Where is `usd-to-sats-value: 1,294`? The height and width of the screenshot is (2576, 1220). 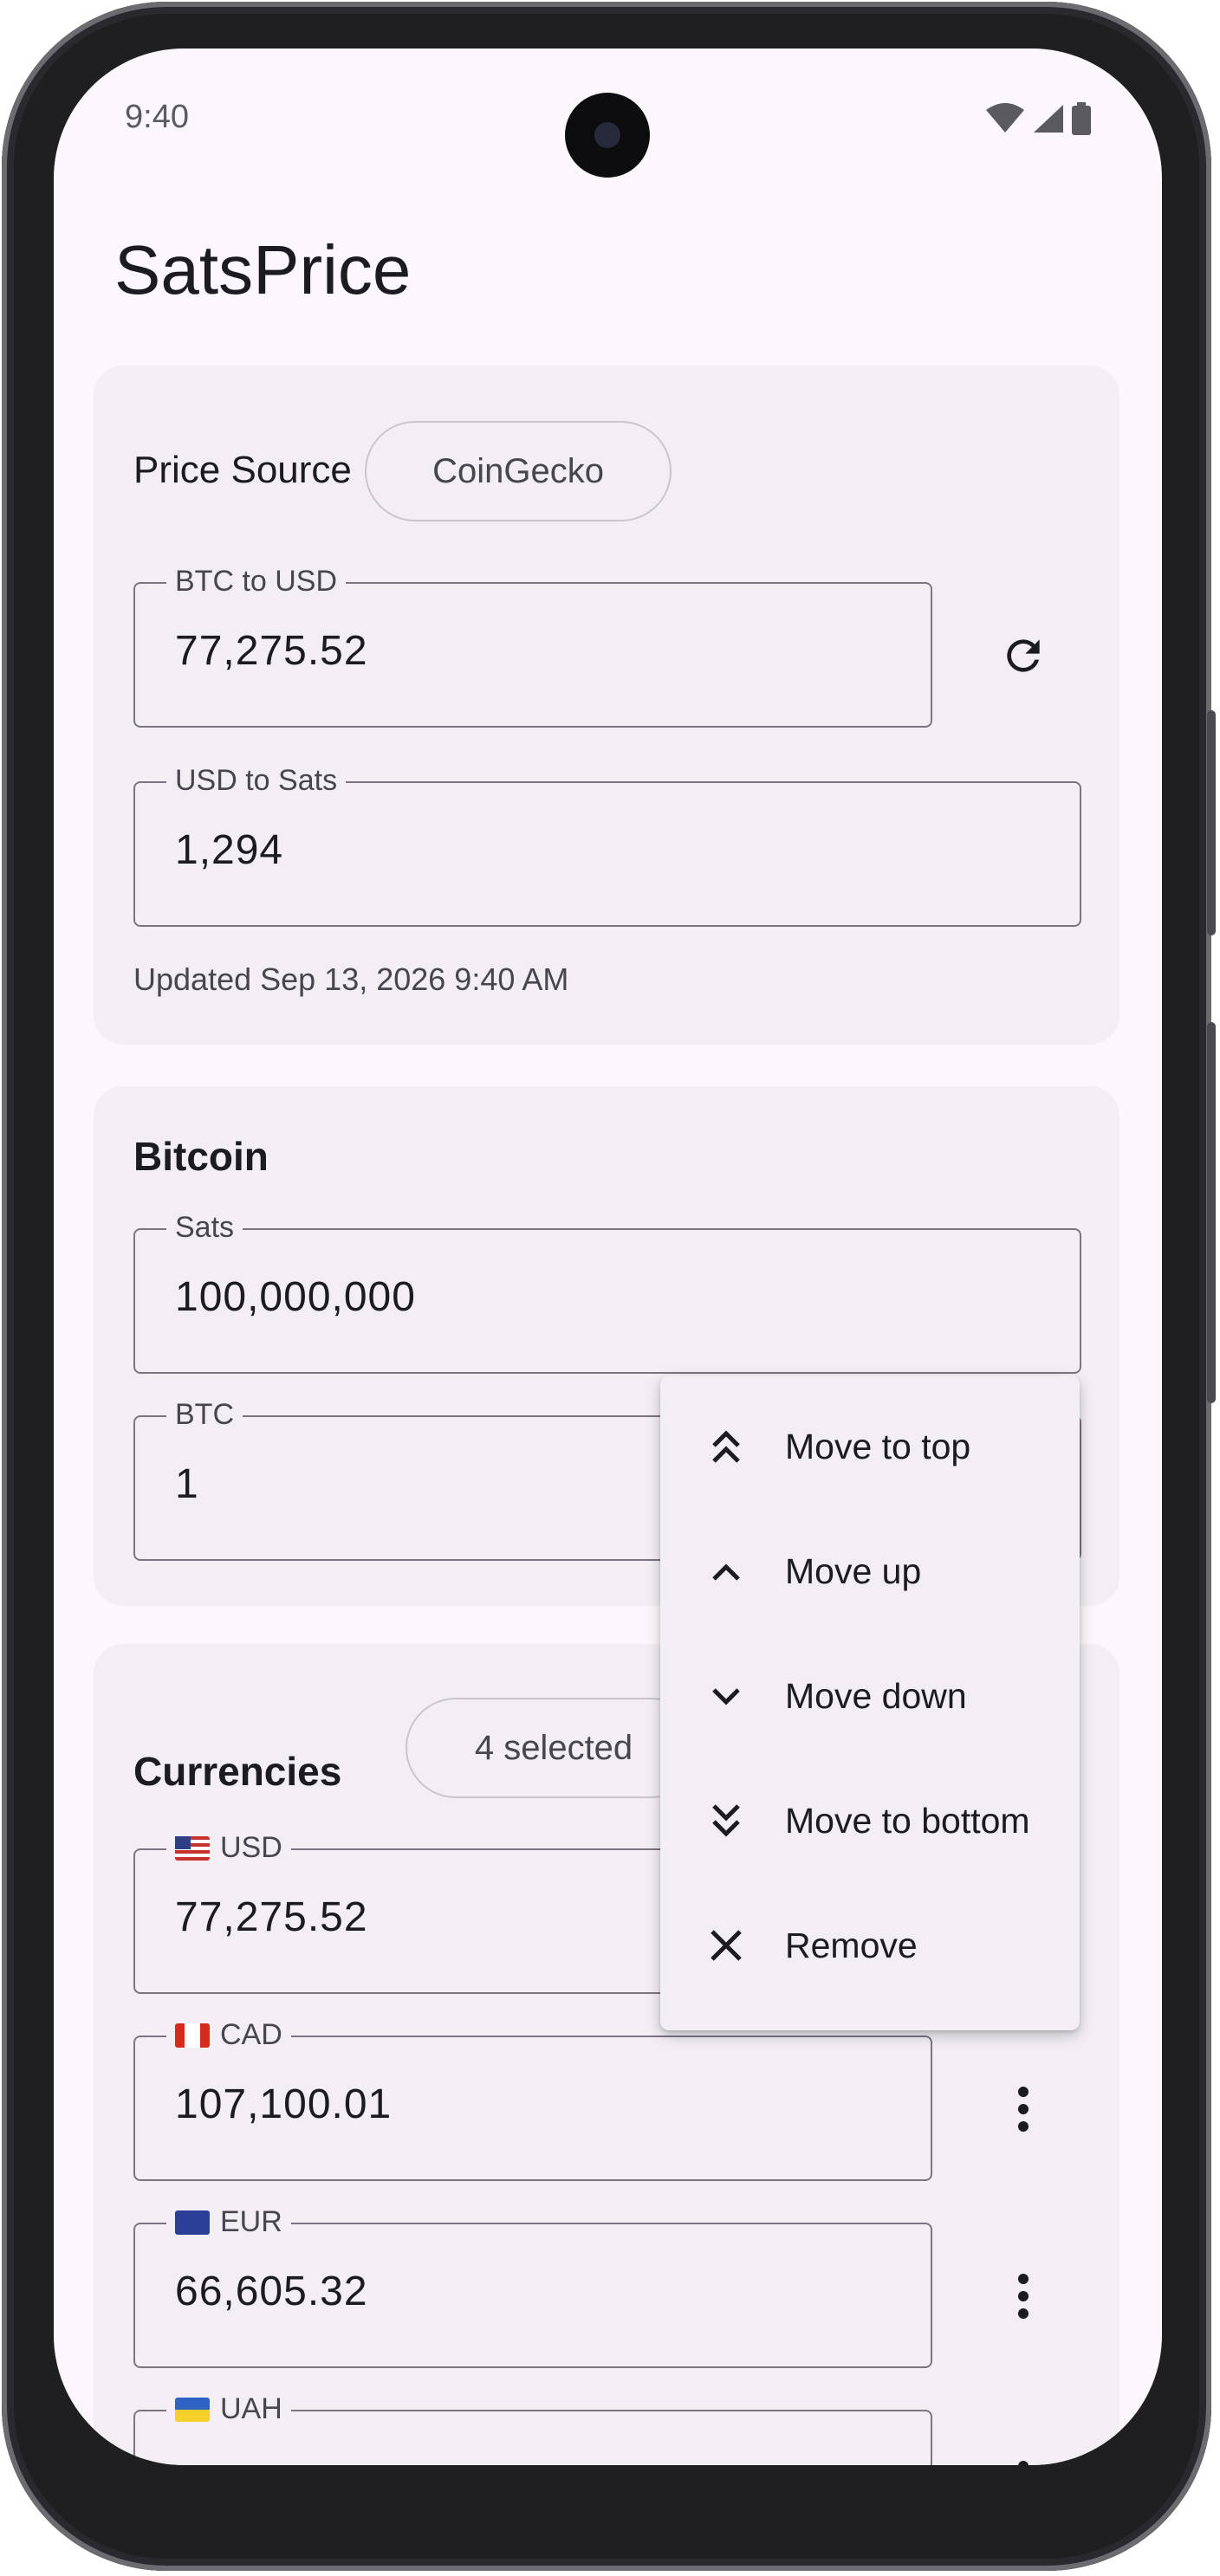 usd-to-sats-value: 1,294 is located at coordinates (230, 850).